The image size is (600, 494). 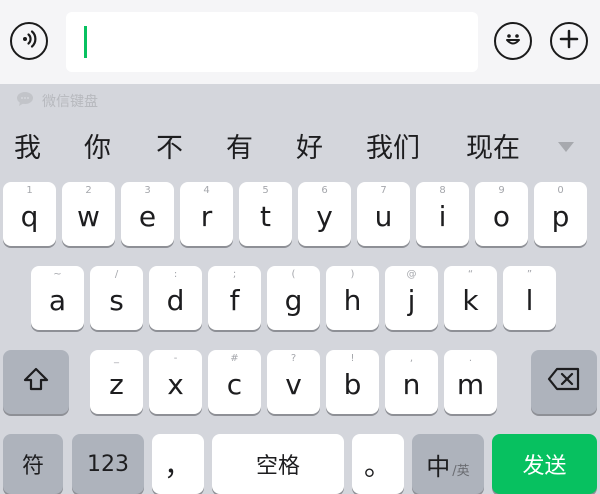 What do you see at coordinates (560, 214) in the screenshot?
I see `key-p: 0 p` at bounding box center [560, 214].